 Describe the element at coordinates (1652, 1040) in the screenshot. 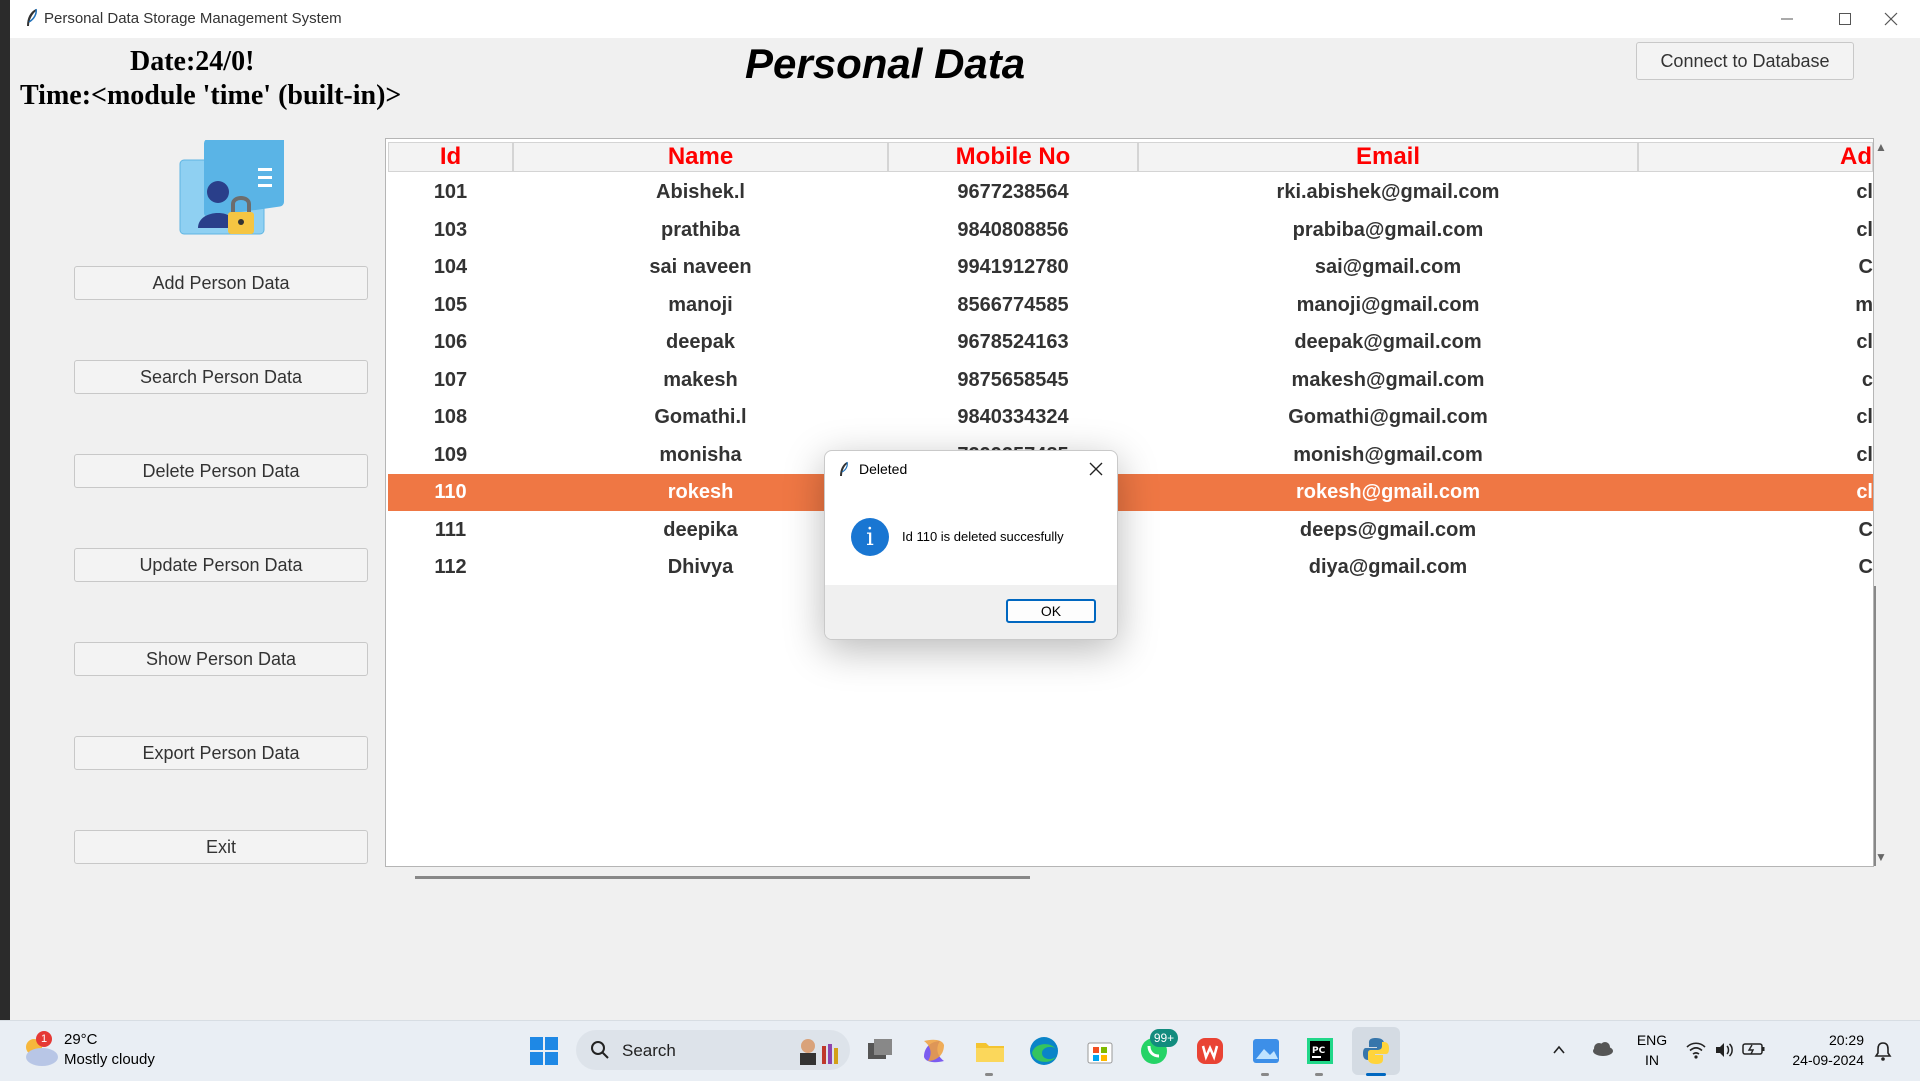

I see `language-code: ENG` at that location.